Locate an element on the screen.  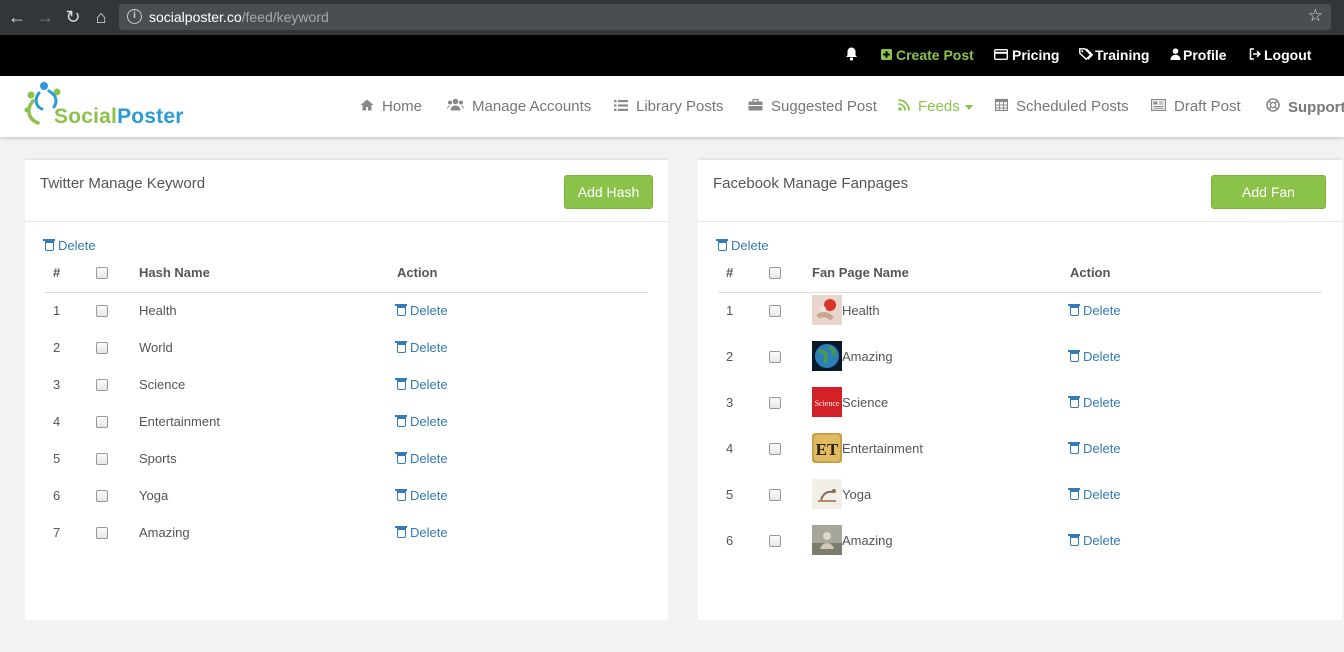
amazing-thumb is located at coordinates (827, 540).